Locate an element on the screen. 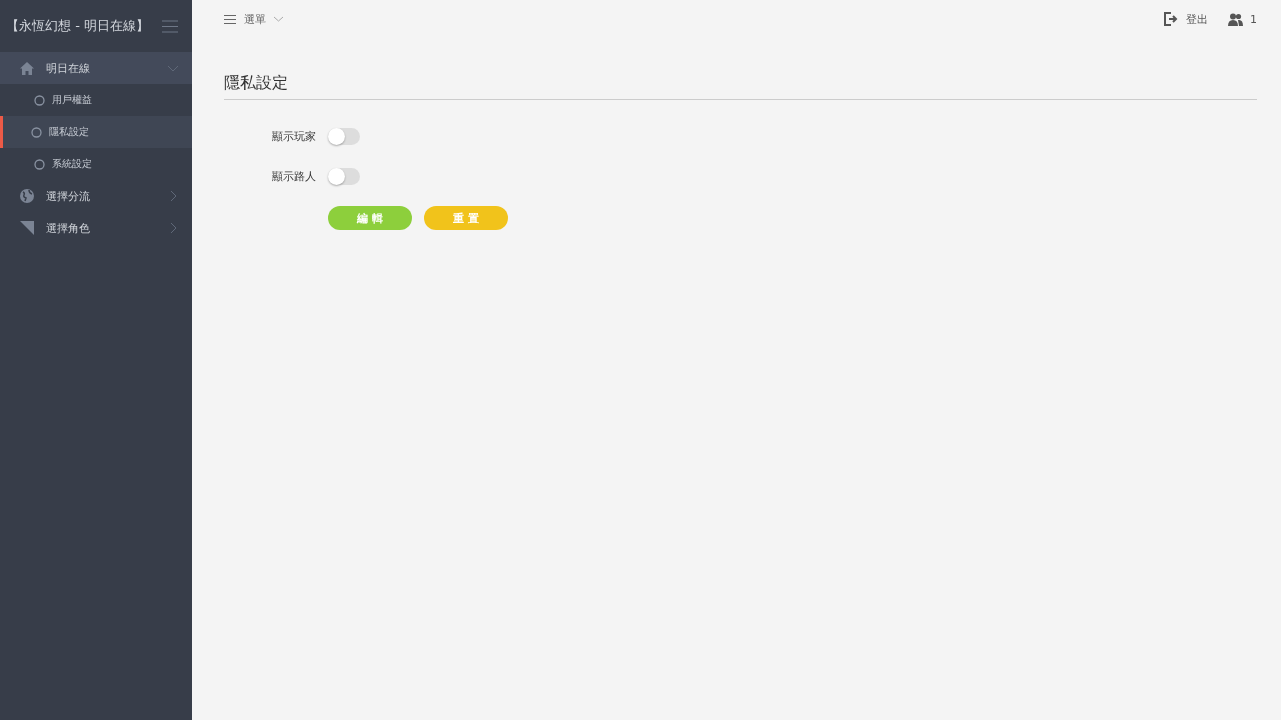  globe-icon is located at coordinates (27, 196).